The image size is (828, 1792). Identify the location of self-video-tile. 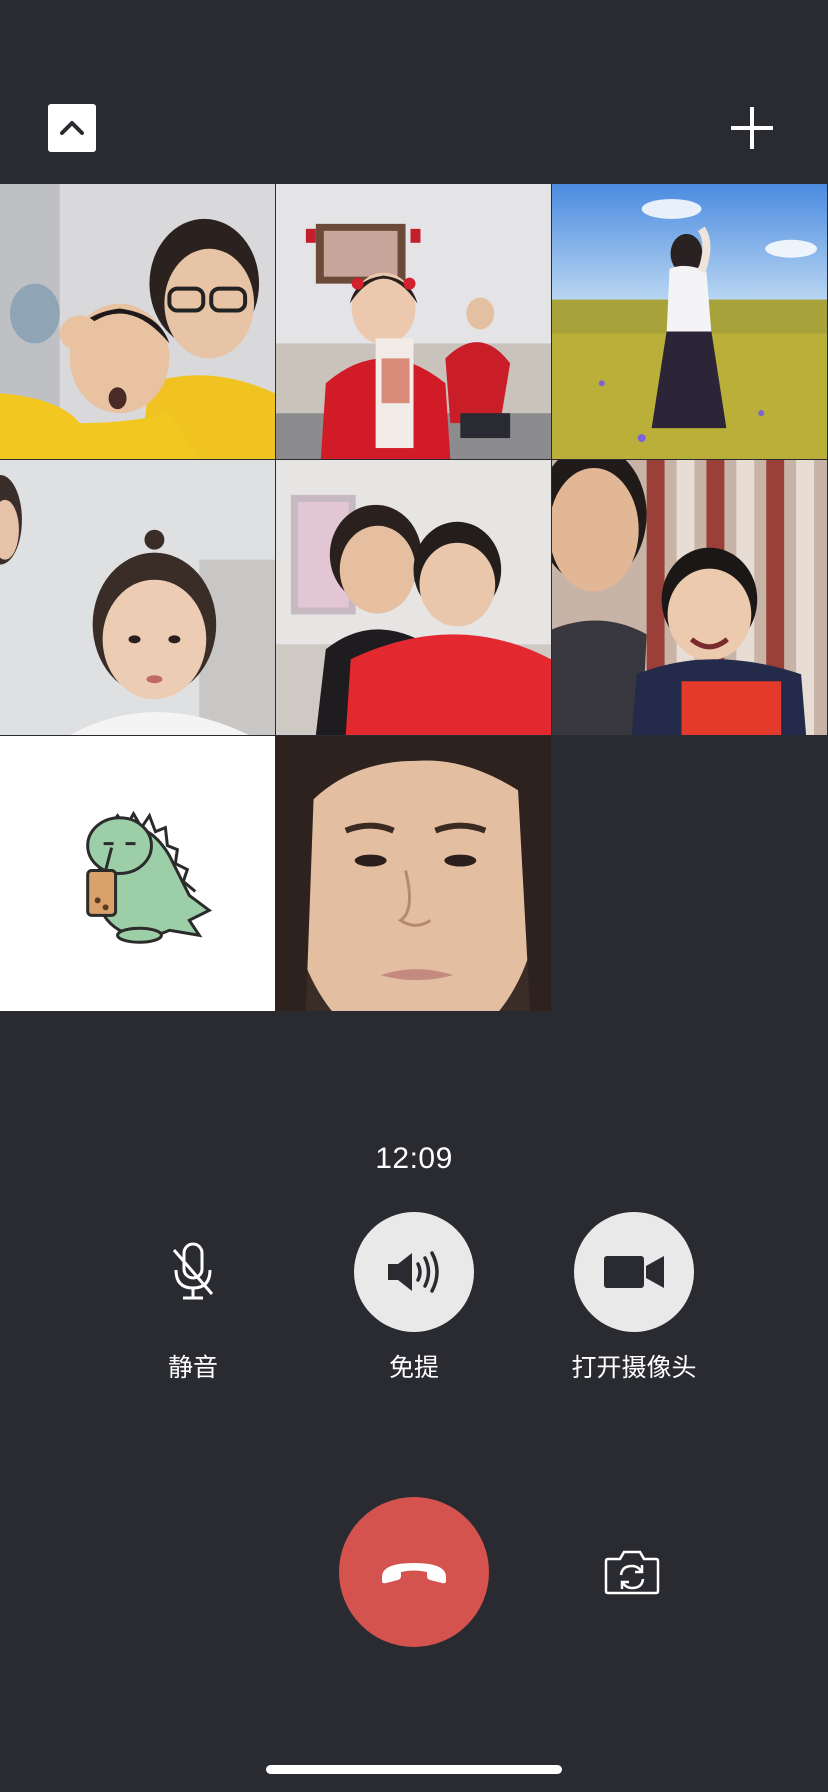
(414, 874).